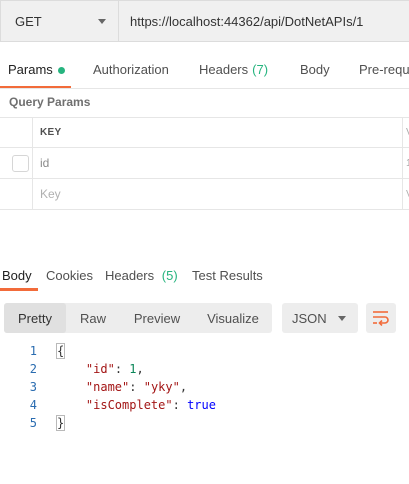 This screenshot has height=484, width=409. I want to click on table-header-row: KEY V, so click(204, 132).